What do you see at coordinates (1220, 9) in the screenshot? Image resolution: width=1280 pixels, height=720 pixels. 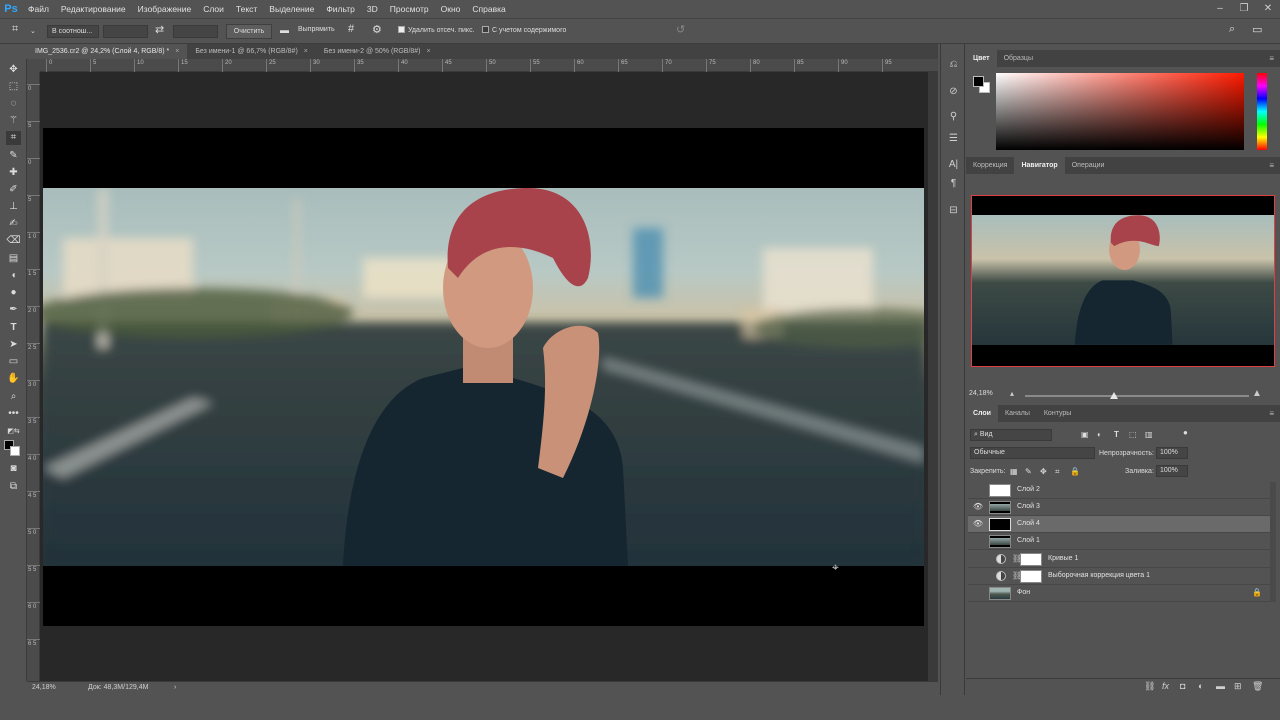 I see `minimize-icon: –` at bounding box center [1220, 9].